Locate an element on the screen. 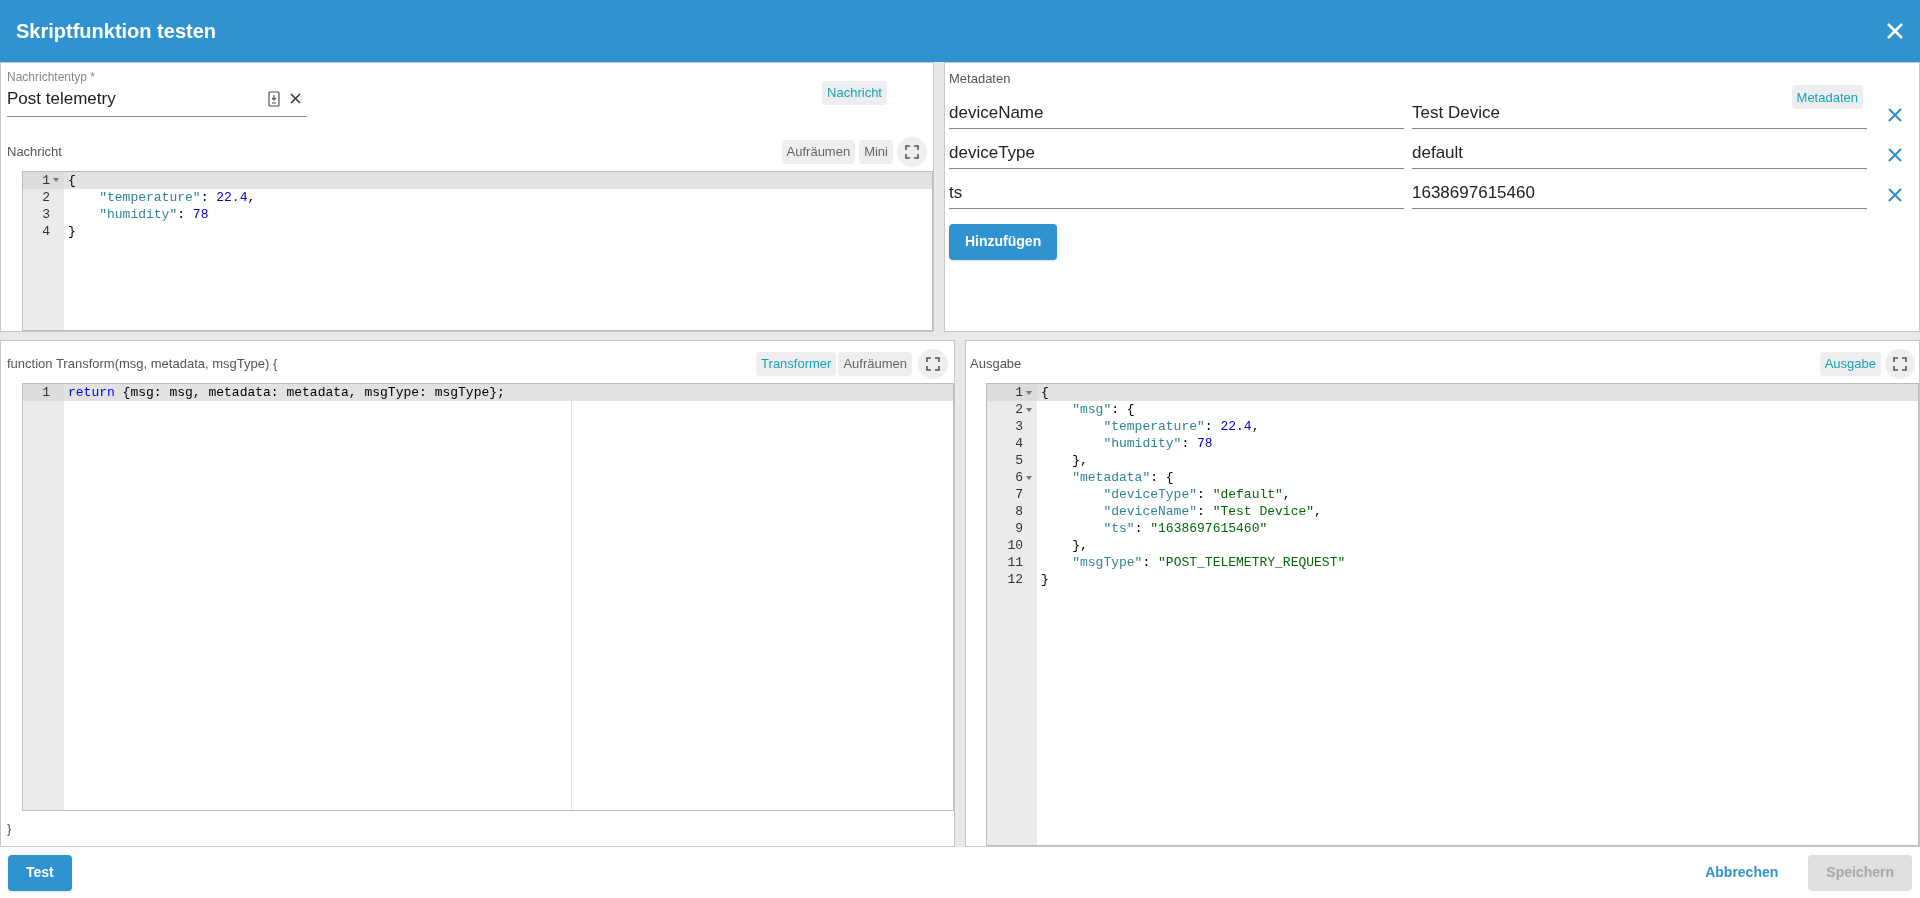  toolbar-button: Mini is located at coordinates (876, 151).